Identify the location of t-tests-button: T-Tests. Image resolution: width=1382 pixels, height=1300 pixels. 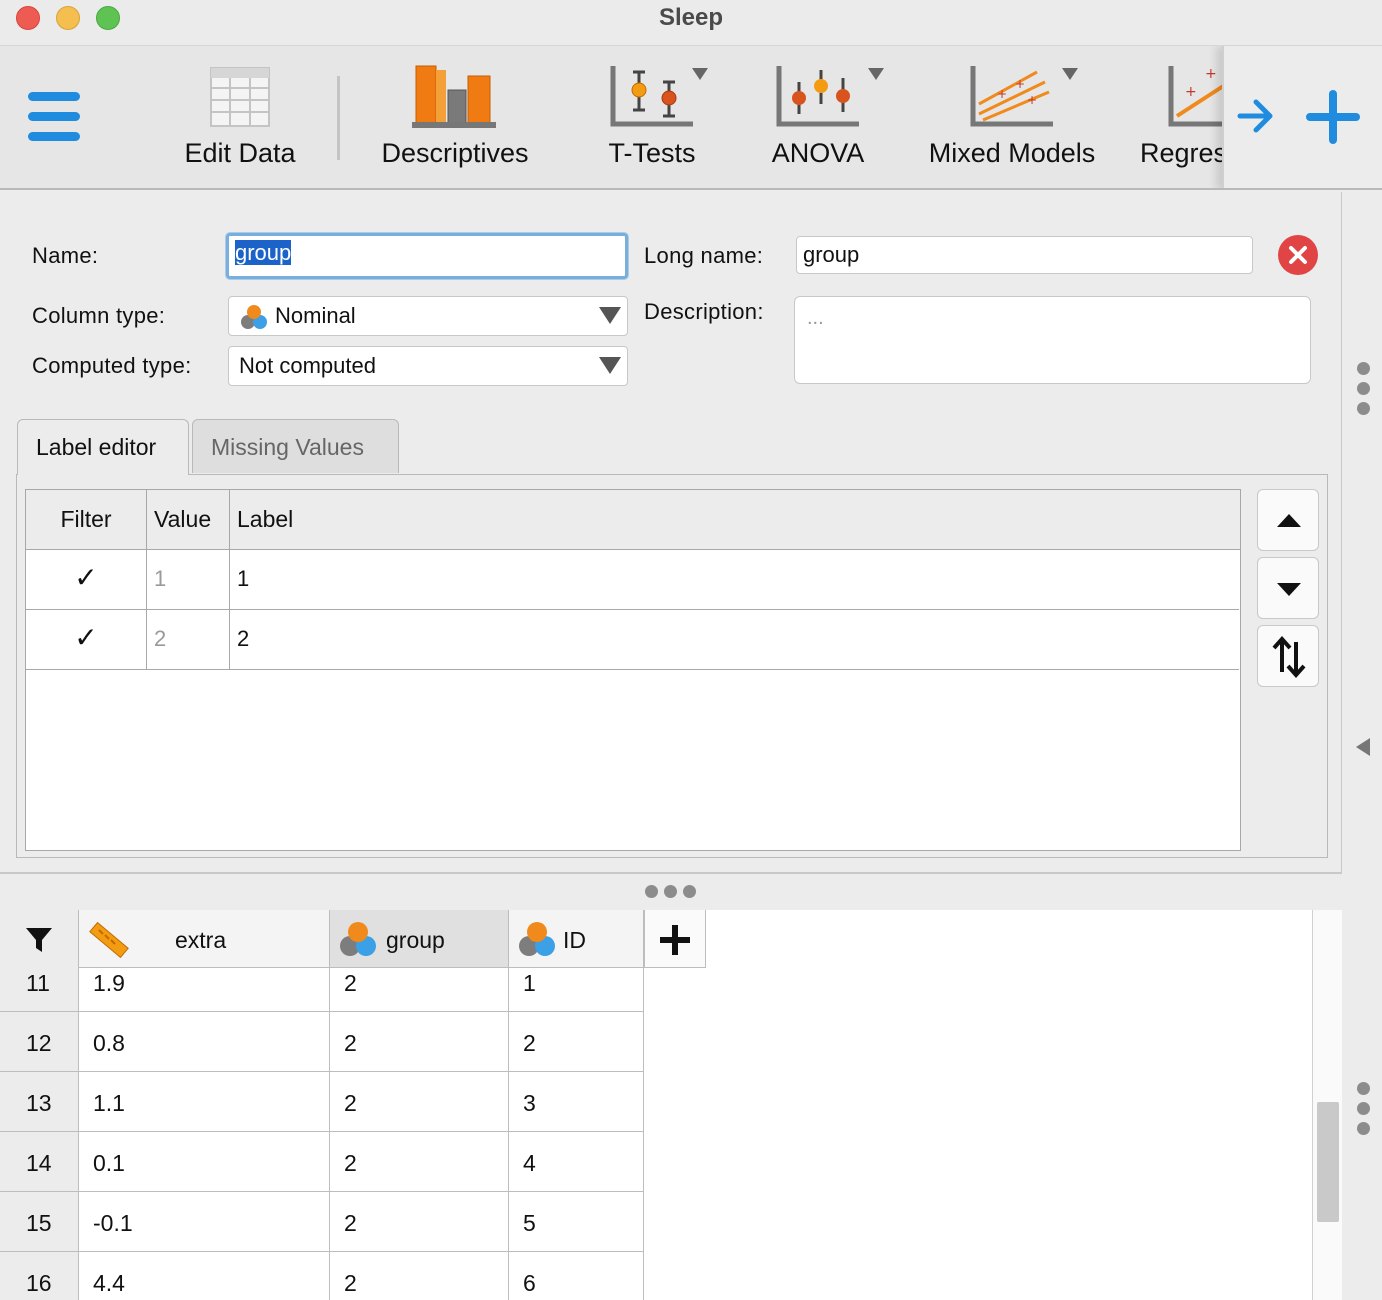
(652, 120).